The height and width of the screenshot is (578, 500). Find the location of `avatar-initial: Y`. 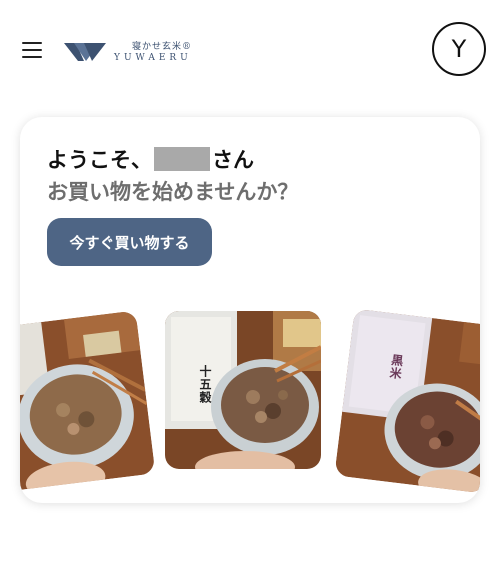

avatar-initial: Y is located at coordinates (459, 49).